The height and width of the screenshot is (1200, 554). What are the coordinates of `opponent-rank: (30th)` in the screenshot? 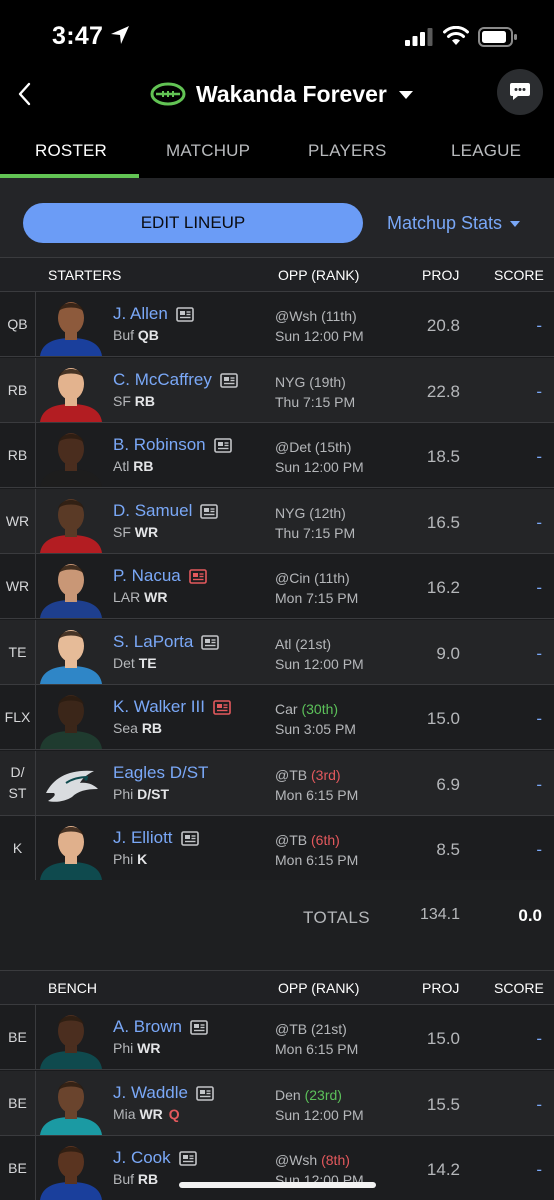 It's located at (320, 709).